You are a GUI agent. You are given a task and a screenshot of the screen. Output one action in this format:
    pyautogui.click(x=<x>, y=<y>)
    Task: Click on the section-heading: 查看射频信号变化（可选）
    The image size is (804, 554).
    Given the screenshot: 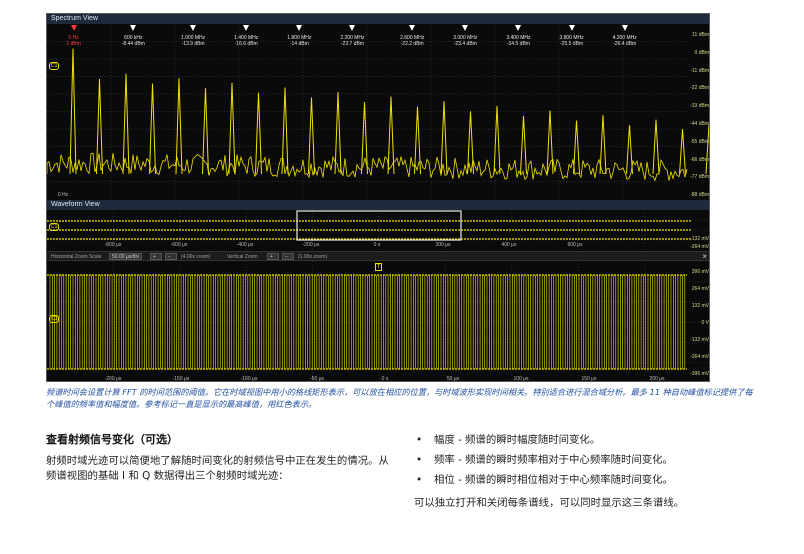 What is the action you would take?
    pyautogui.click(x=112, y=439)
    